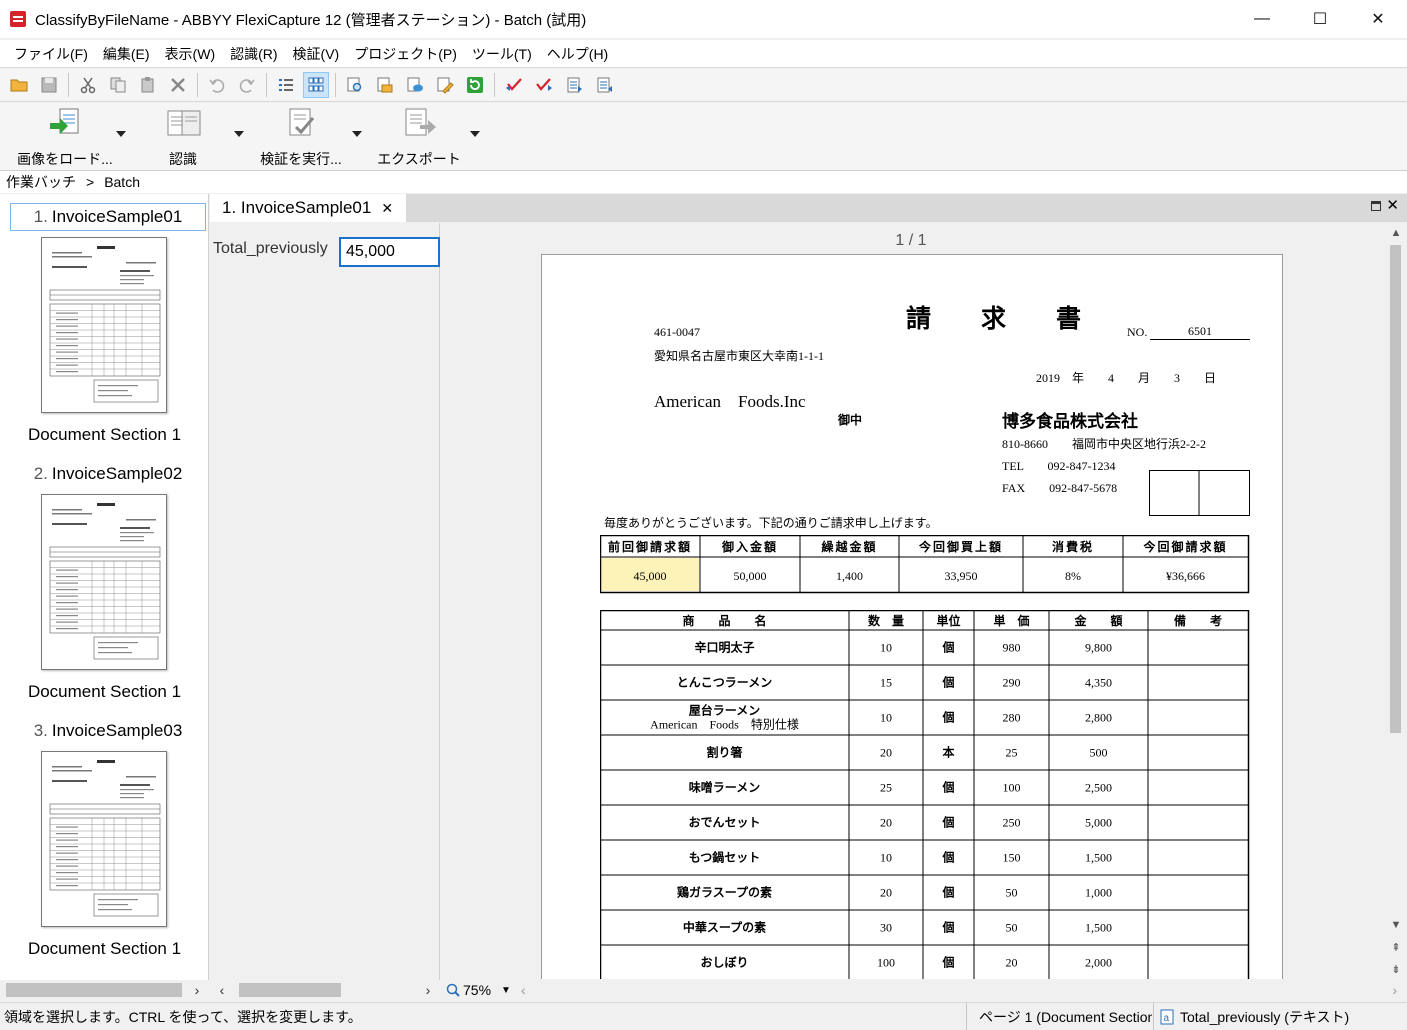 This screenshot has width=1407, height=1030. What do you see at coordinates (506, 990) in the screenshot?
I see `zoom-dropdown-icon: ▼` at bounding box center [506, 990].